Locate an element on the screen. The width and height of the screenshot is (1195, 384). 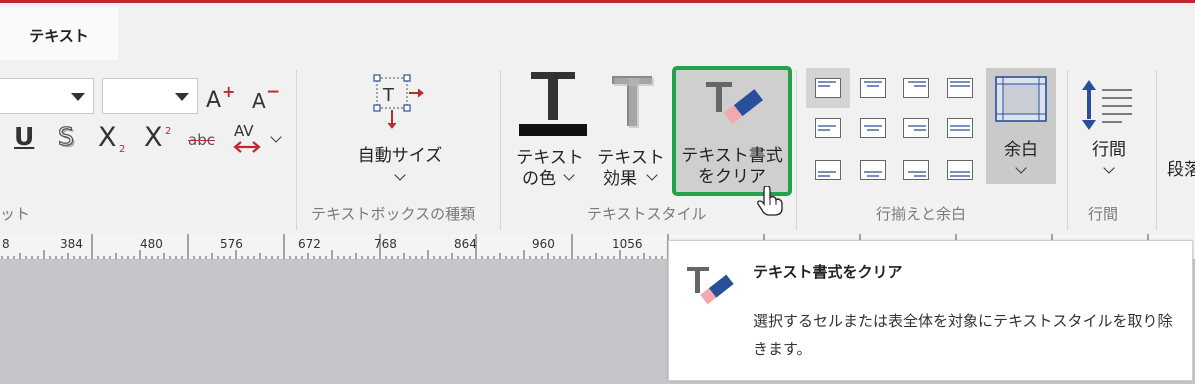
svg-text: T is located at coordinates (388, 95).